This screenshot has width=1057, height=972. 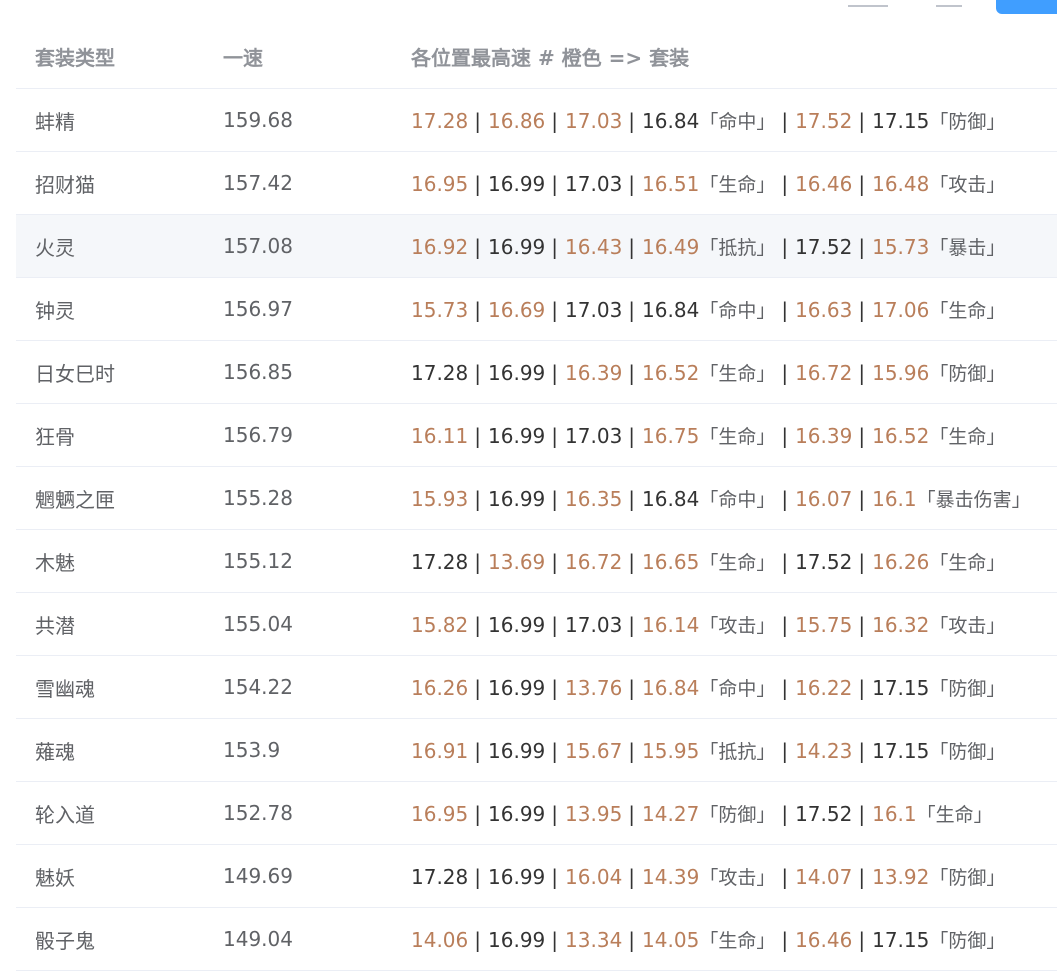 What do you see at coordinates (440, 309) in the screenshot?
I see `slot-speed-value: 15.73` at bounding box center [440, 309].